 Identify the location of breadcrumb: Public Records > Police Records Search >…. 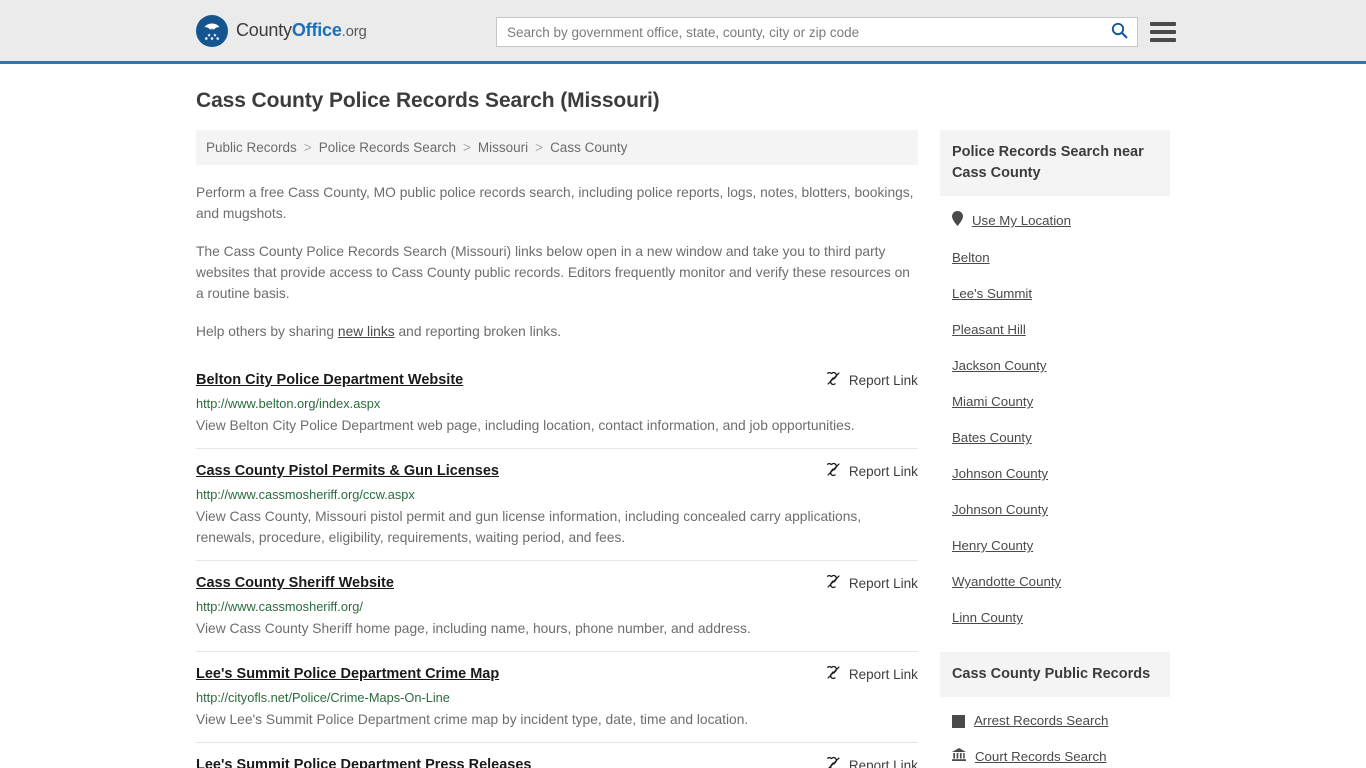
(557, 147).